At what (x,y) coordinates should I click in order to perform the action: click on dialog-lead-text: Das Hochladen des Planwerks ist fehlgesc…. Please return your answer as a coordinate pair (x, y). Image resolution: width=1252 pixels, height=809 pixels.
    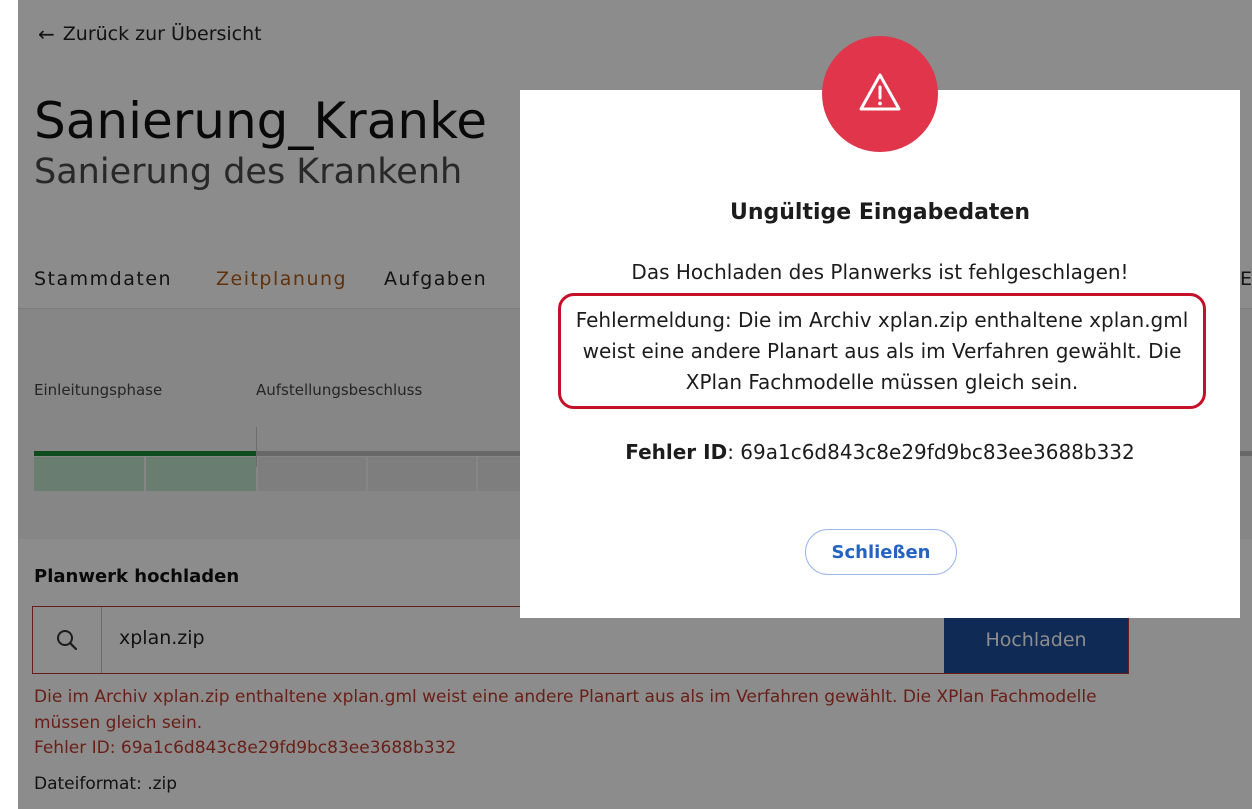
    Looking at the image, I should click on (880, 272).